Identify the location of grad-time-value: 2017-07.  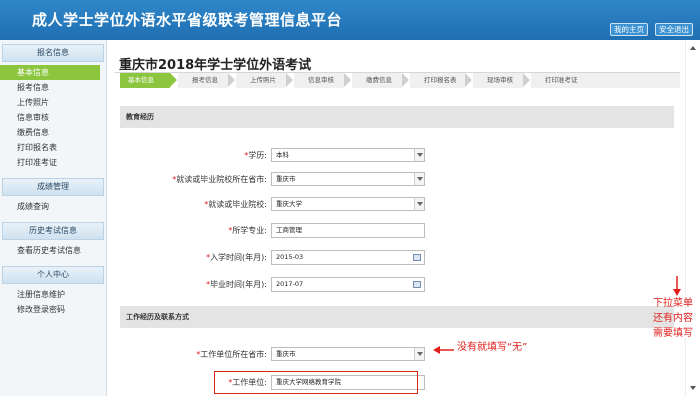
(290, 284).